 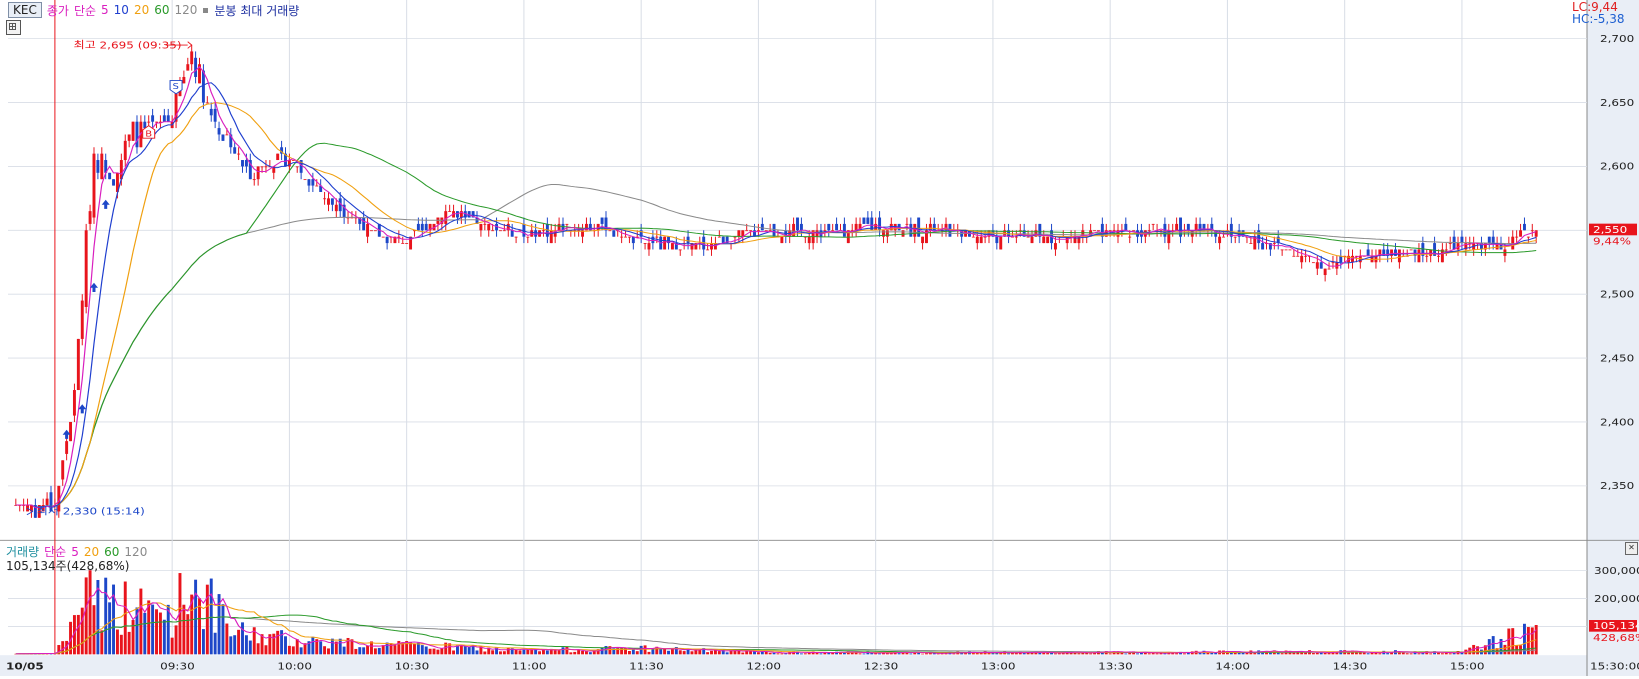 What do you see at coordinates (256, 10) in the screenshot?
I see `legend-extra: 분봉 최대 거래량` at bounding box center [256, 10].